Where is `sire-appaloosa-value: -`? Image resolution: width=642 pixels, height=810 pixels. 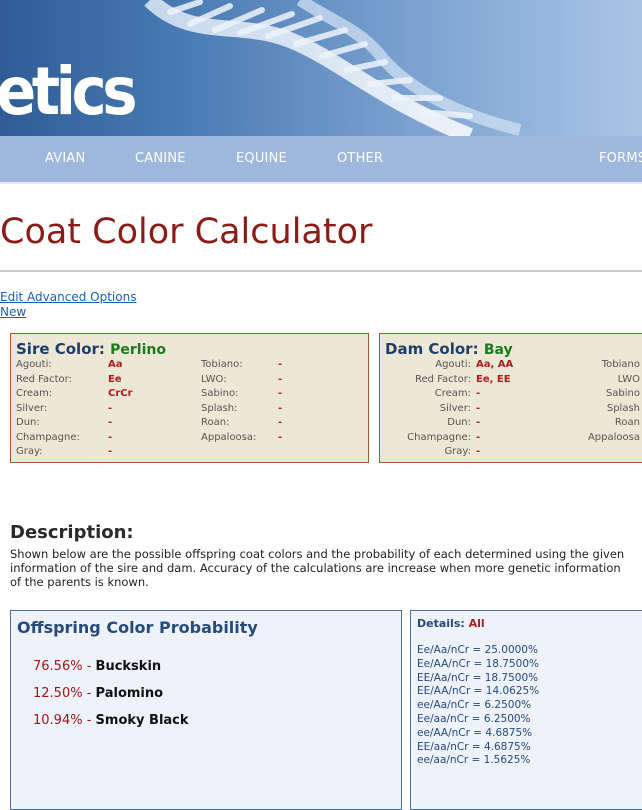
sire-appaloosa-value: - is located at coordinates (280, 437).